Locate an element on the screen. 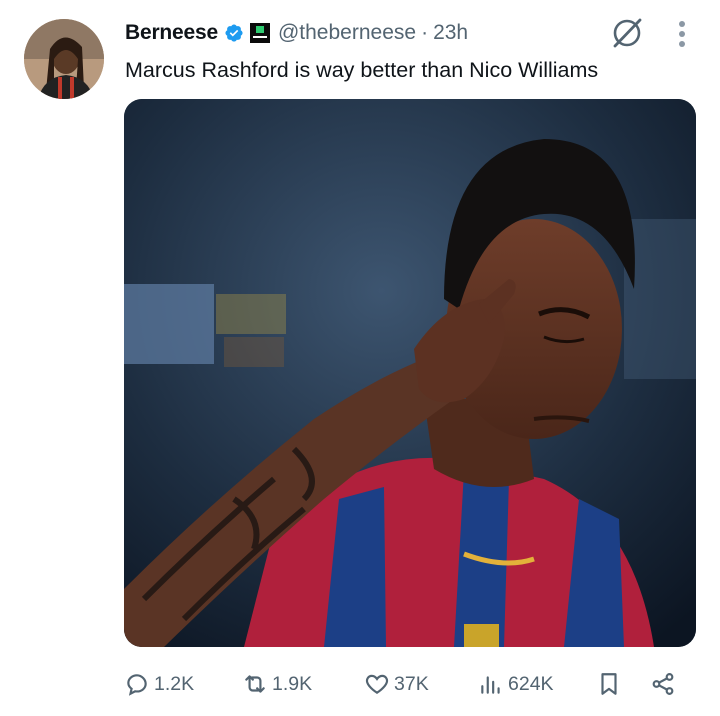  views-icon is located at coordinates (490, 685).